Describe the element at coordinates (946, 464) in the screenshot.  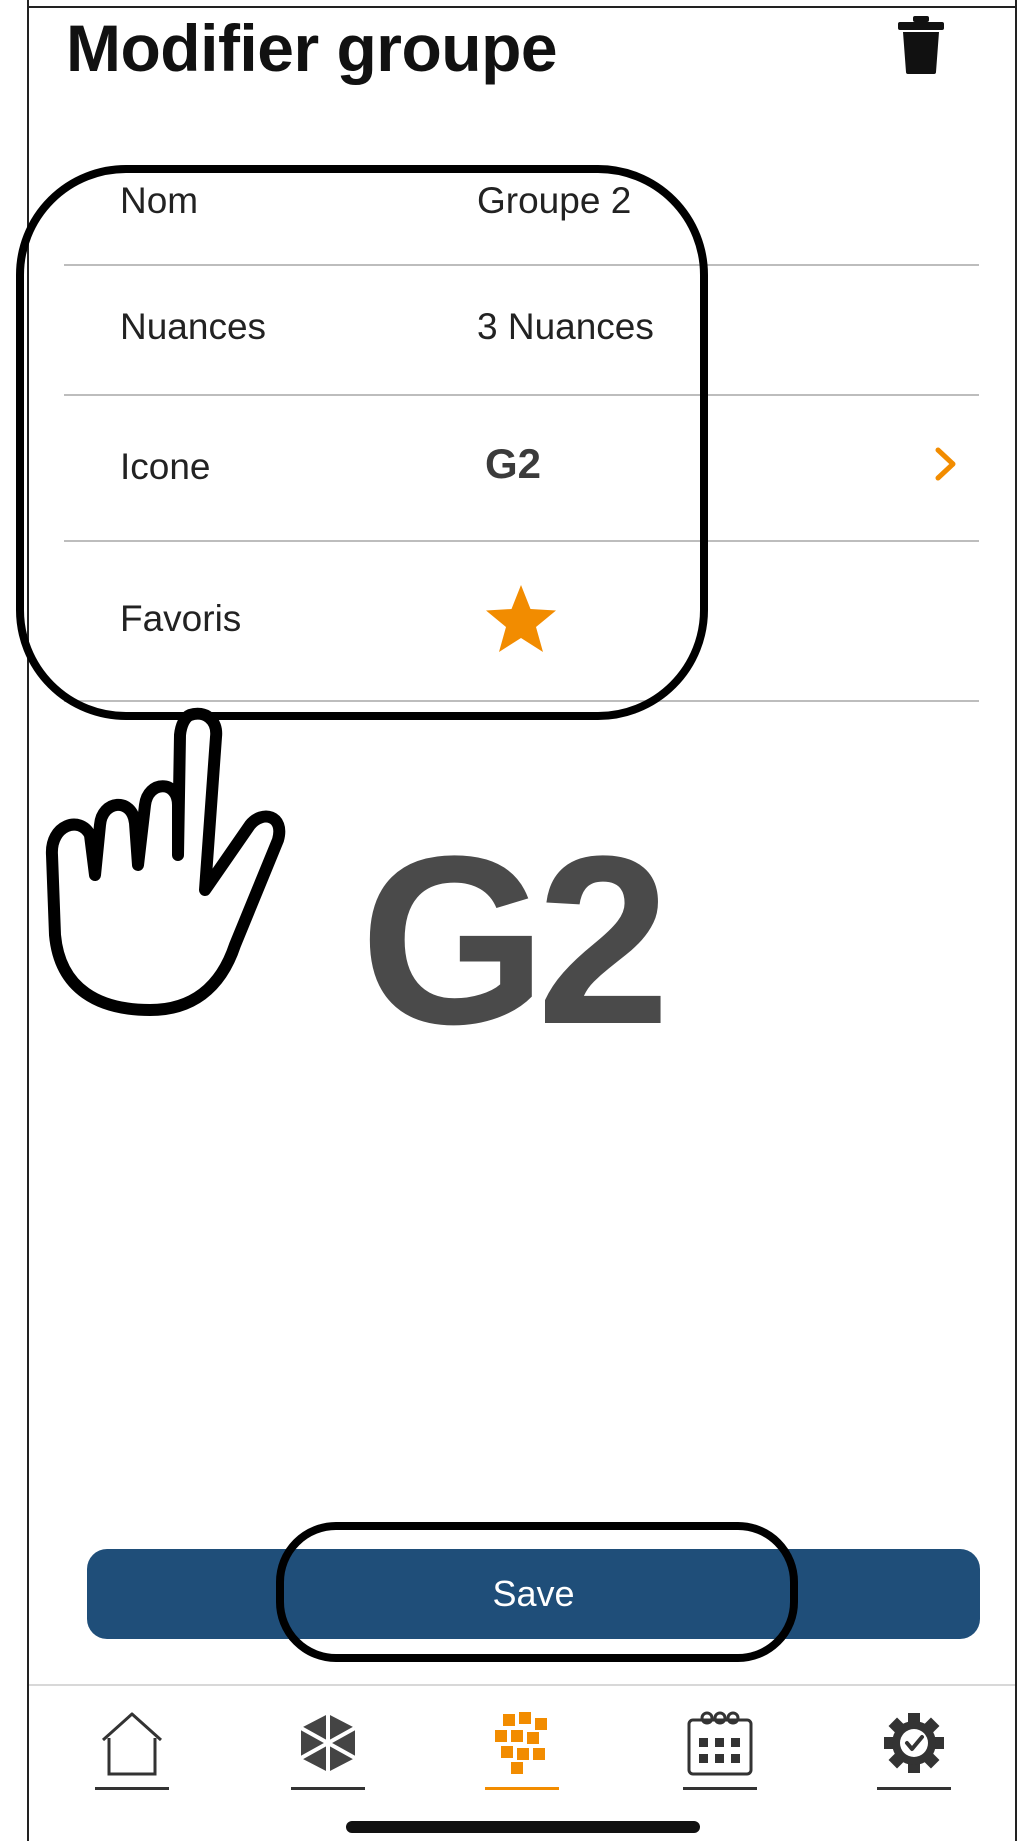
I see `chevron-right-icon` at that location.